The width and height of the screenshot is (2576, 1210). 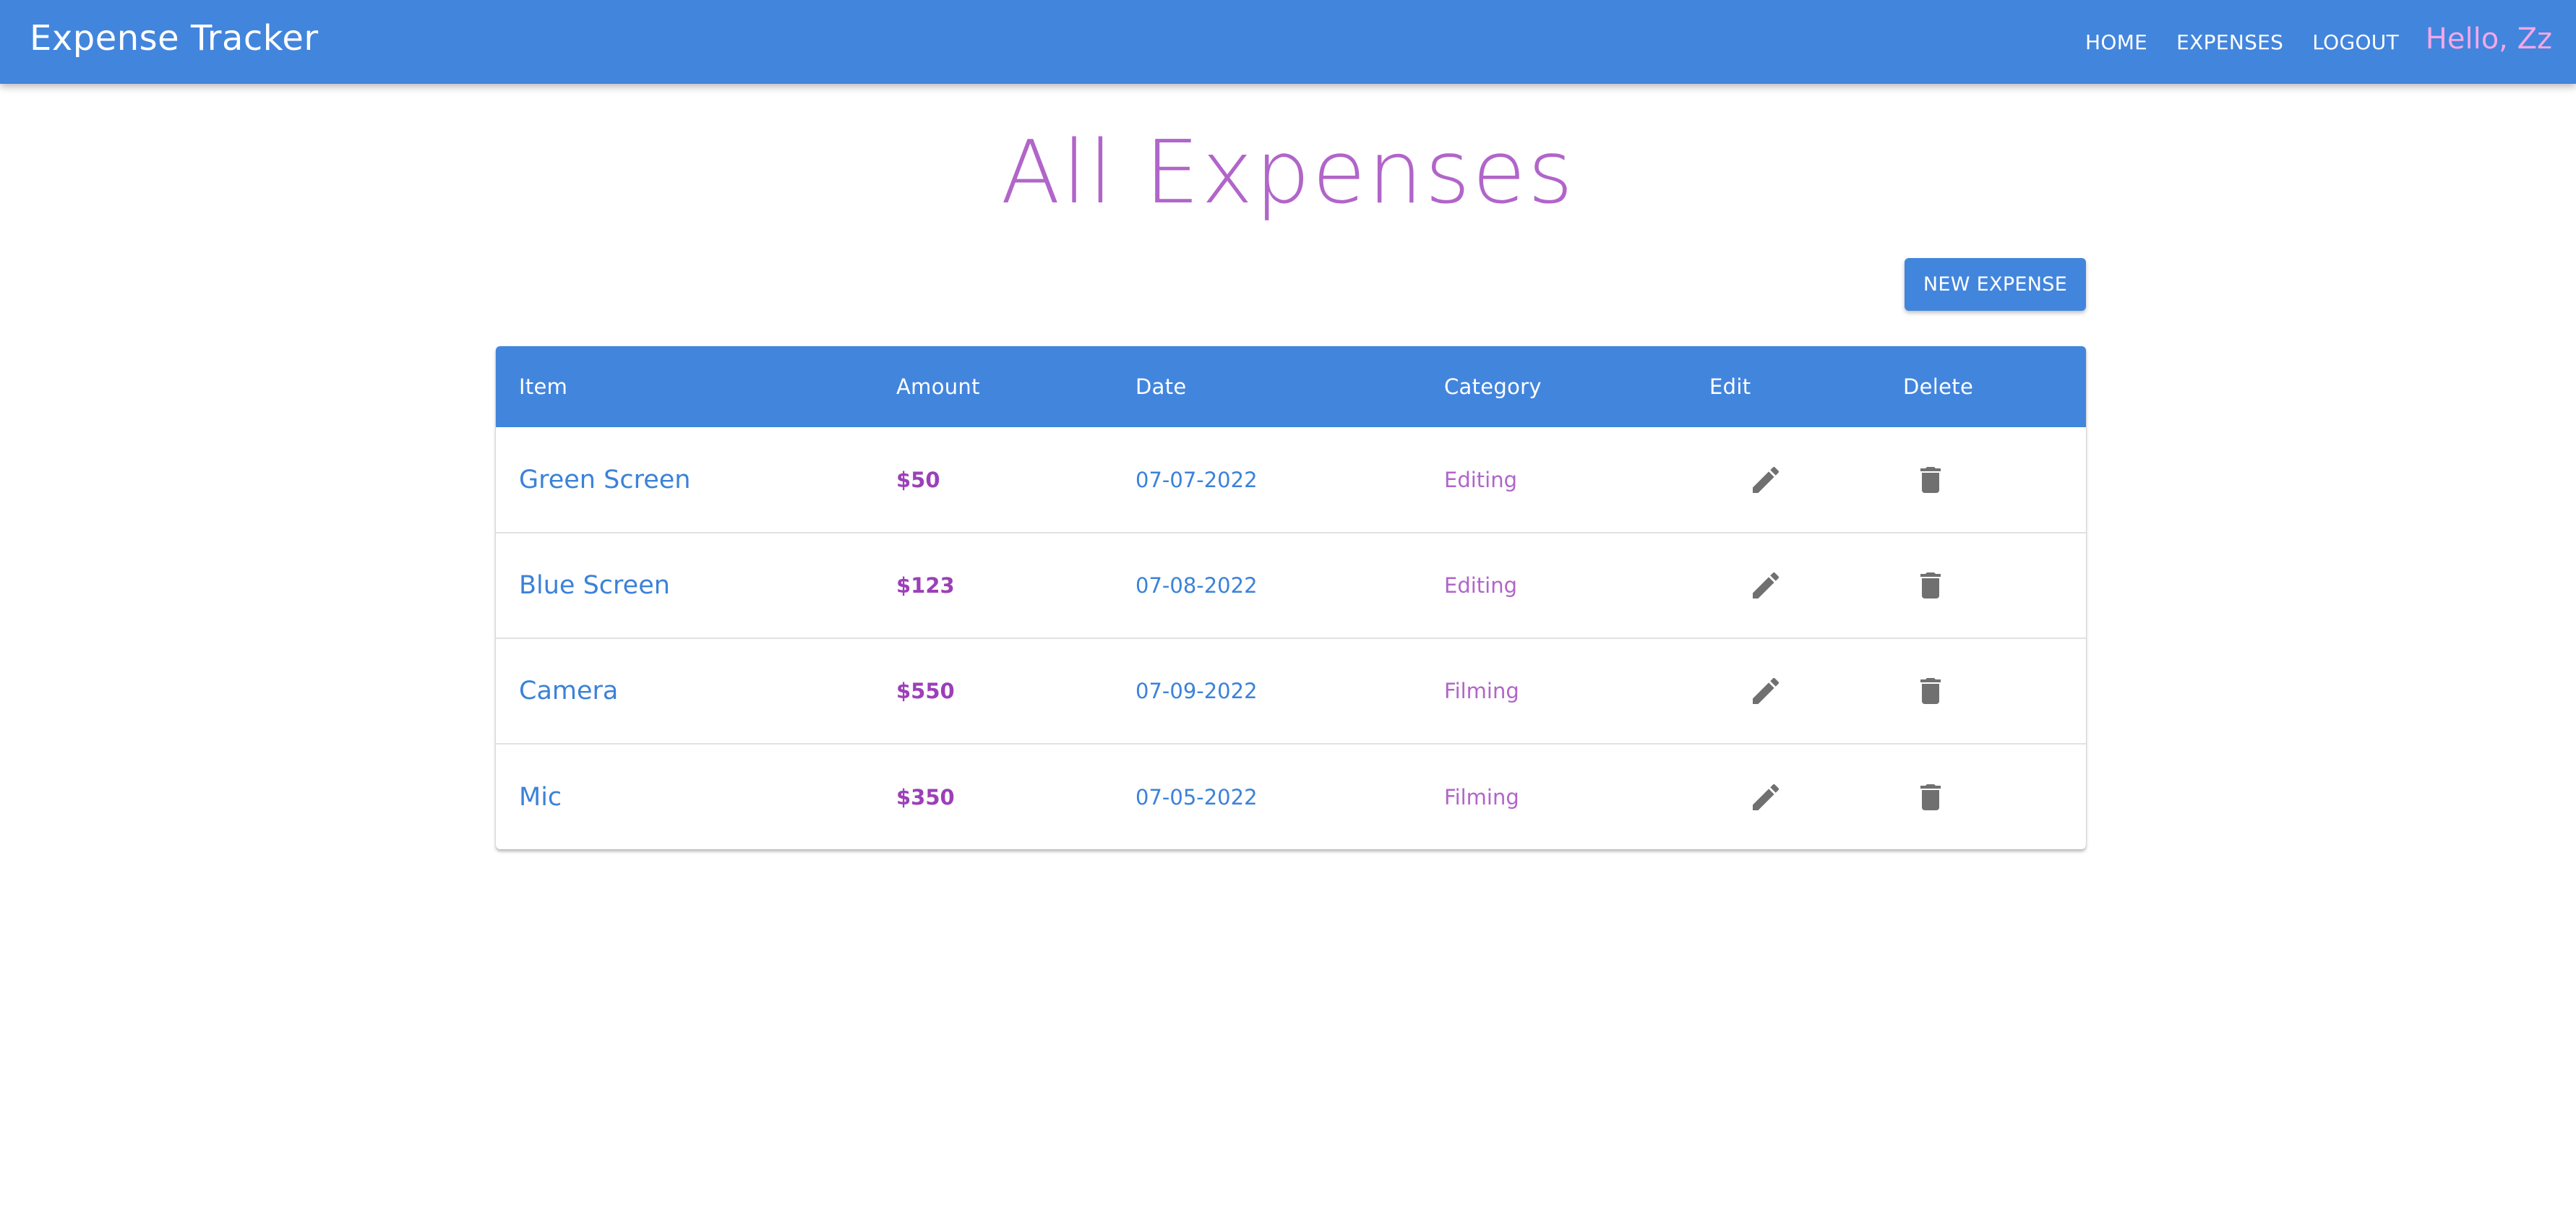 I want to click on nav-expenses-link: EXPENSES, so click(x=2230, y=42).